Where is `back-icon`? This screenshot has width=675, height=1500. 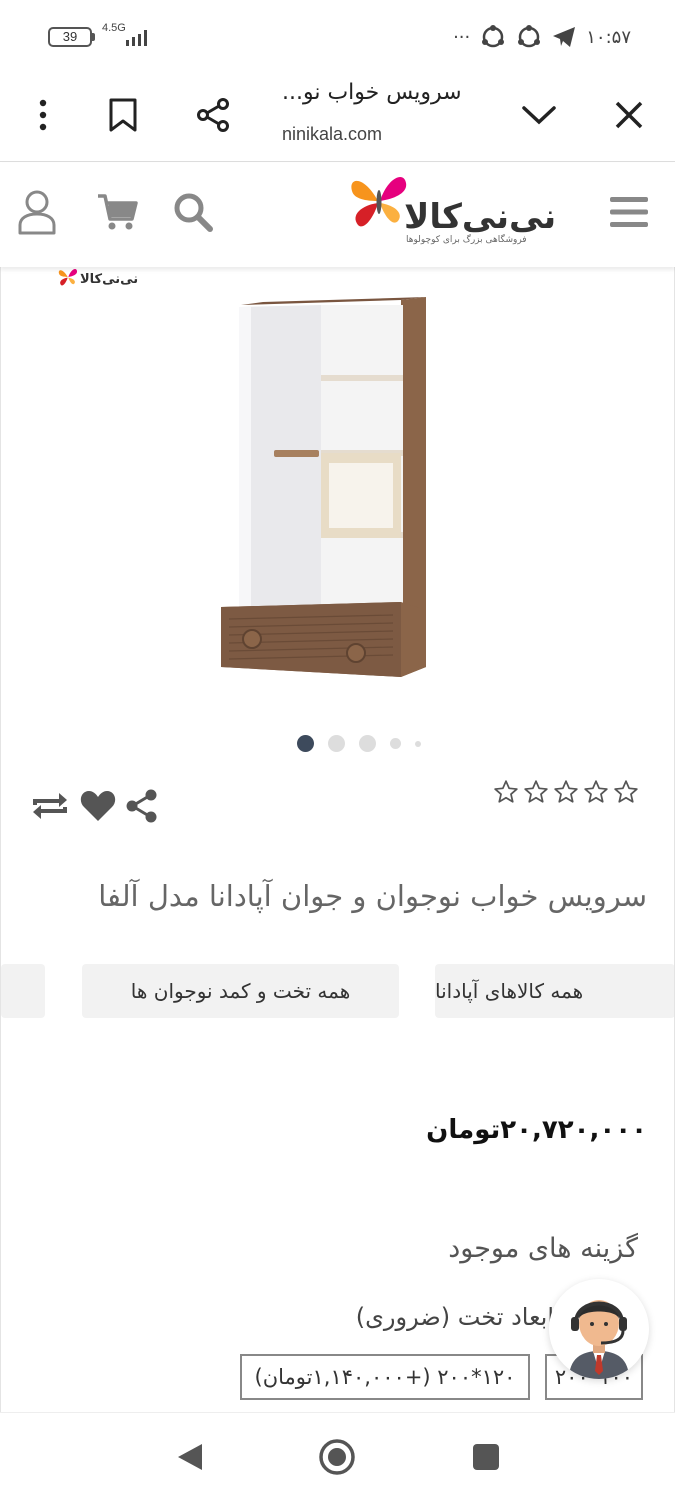
back-icon is located at coordinates (190, 1457).